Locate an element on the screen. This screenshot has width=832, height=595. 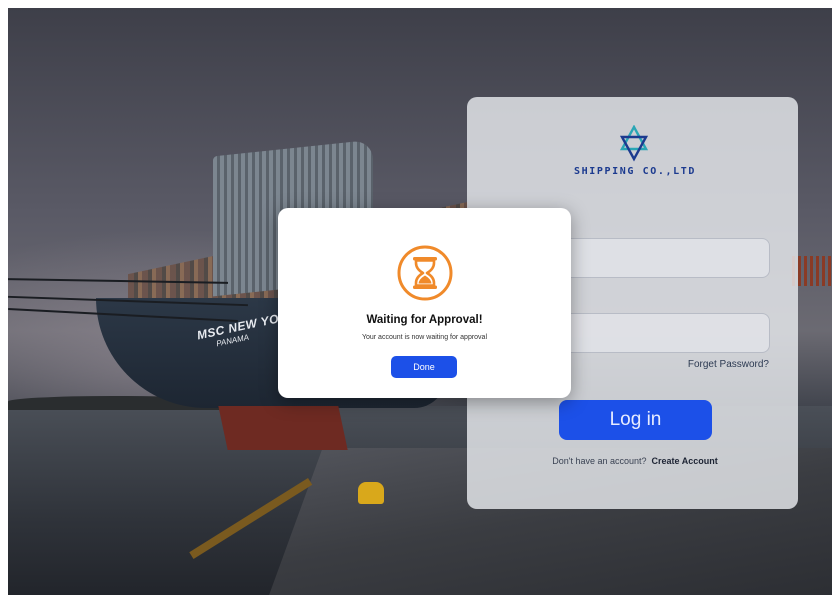
brand-name: SHIPPING CO.,LTD is located at coordinates (635, 171).